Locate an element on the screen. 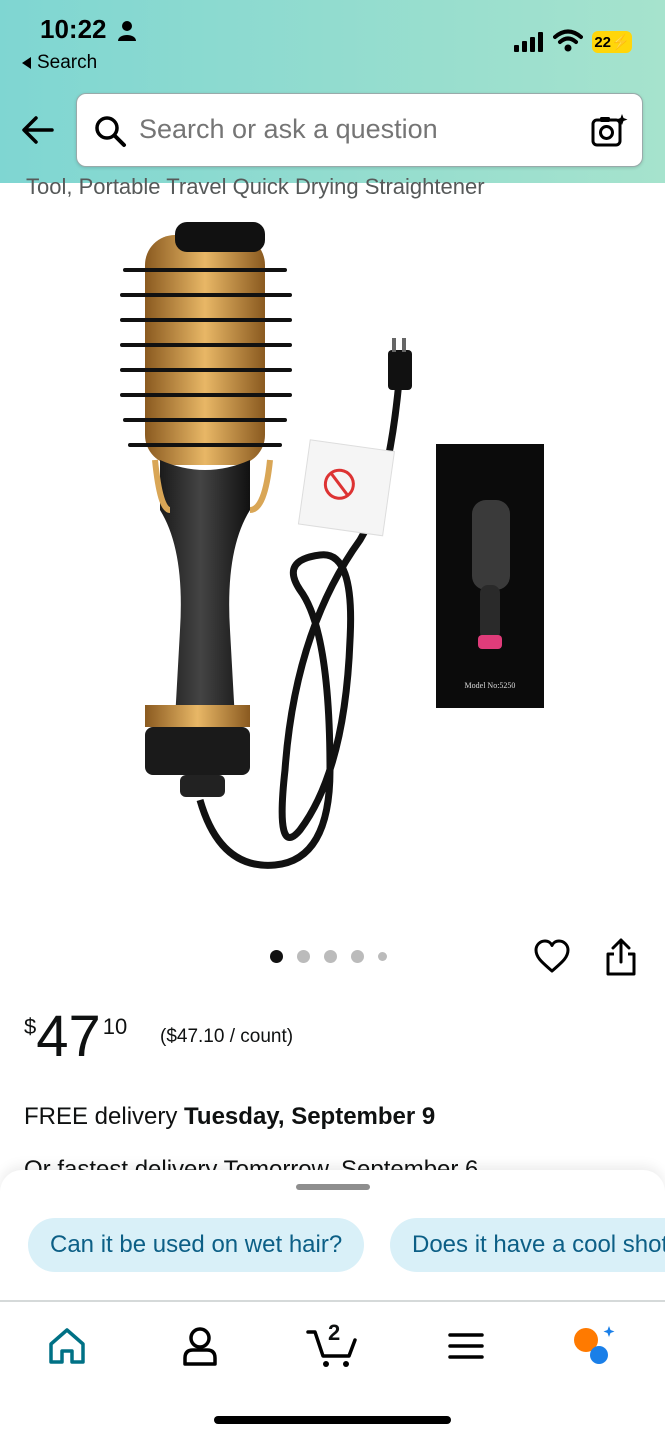 The image size is (665, 1440). box-model-label: Model No:5250 is located at coordinates (490, 685).